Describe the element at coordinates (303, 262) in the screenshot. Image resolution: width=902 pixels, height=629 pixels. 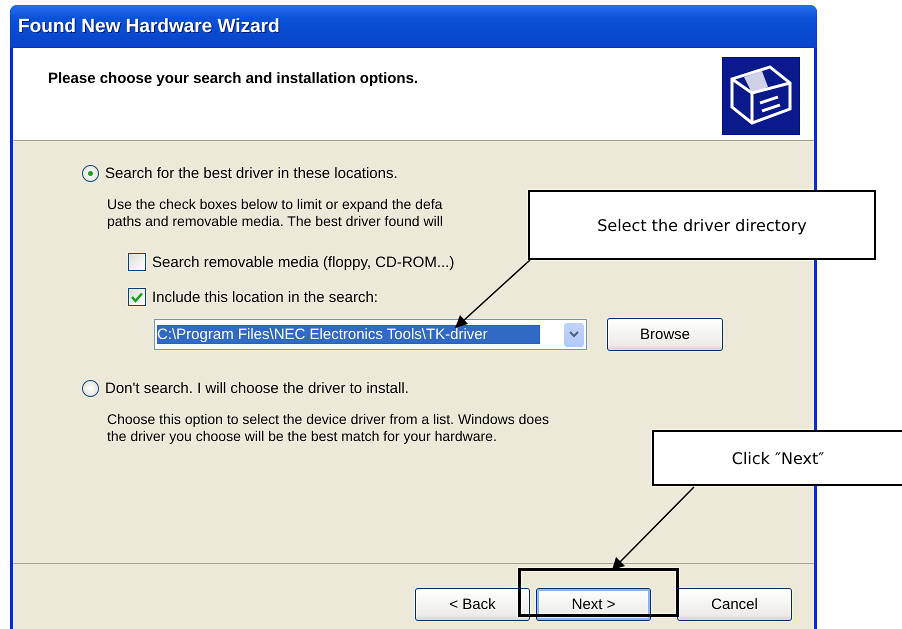
I see `checkbox-label: Search removable media (floppy, CD-ROM...)` at that location.